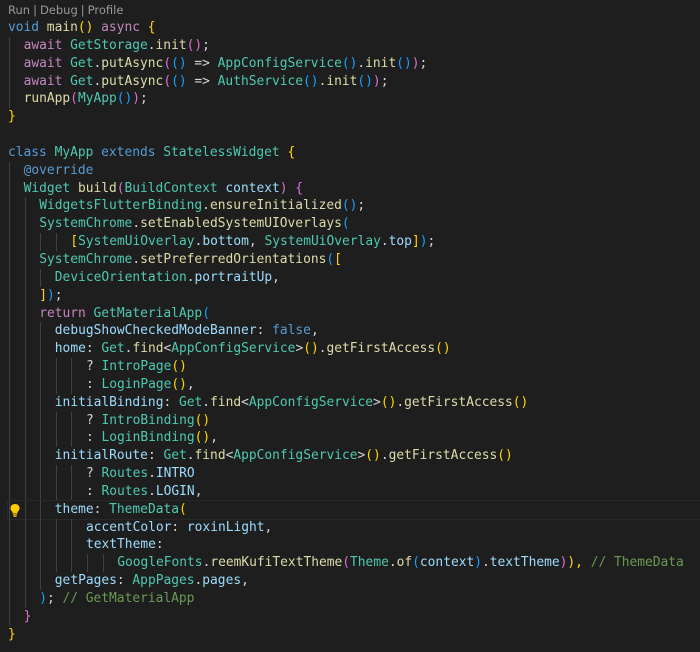  I want to click on code-line: SystemChrome.setPreferredOrientations([, so click(354, 259).